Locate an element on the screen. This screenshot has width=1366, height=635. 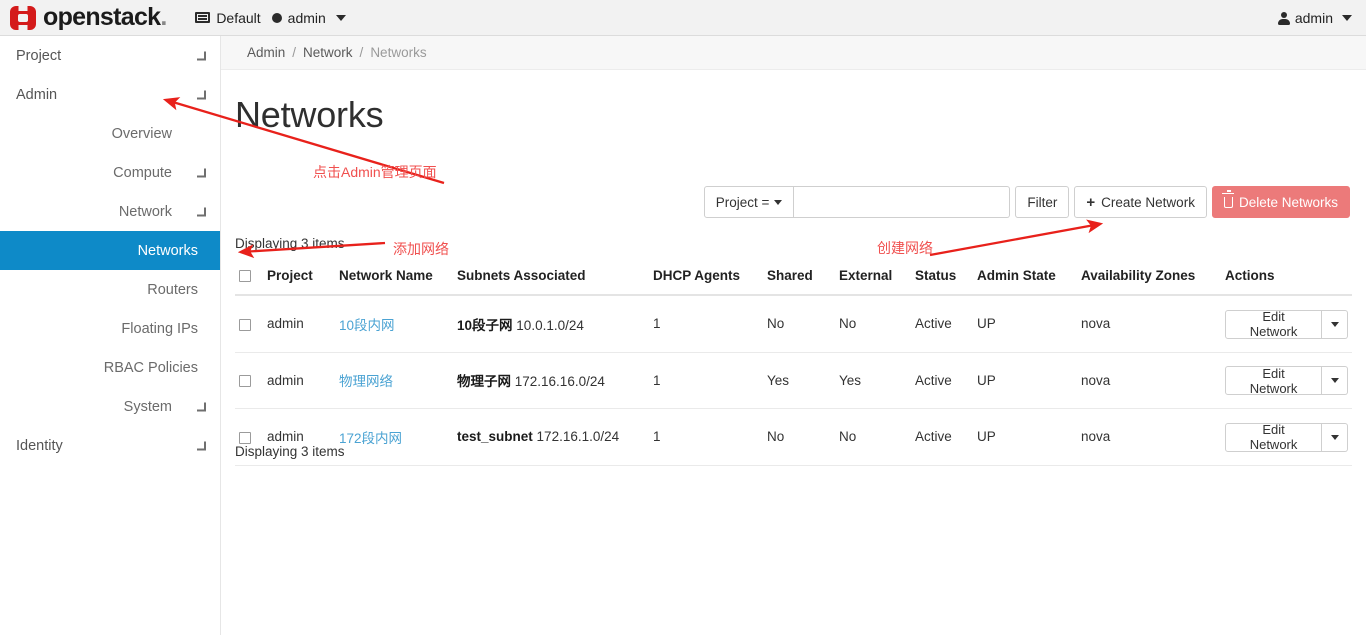
column-header-external: External is located at coordinates (873, 277).